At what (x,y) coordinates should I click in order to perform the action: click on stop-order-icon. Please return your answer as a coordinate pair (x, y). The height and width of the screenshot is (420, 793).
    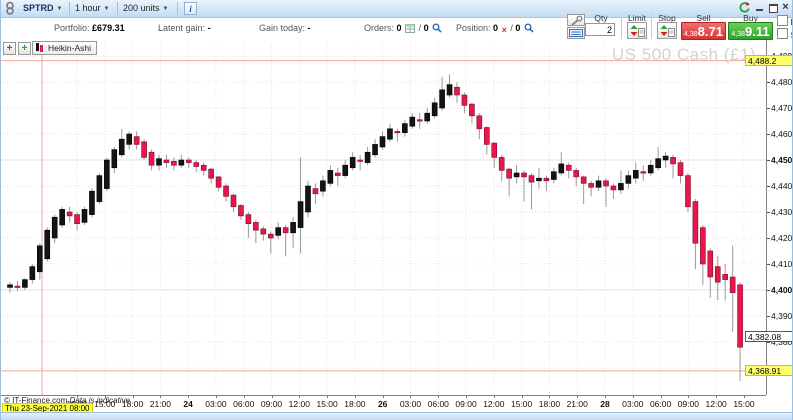
    Looking at the image, I should click on (667, 31).